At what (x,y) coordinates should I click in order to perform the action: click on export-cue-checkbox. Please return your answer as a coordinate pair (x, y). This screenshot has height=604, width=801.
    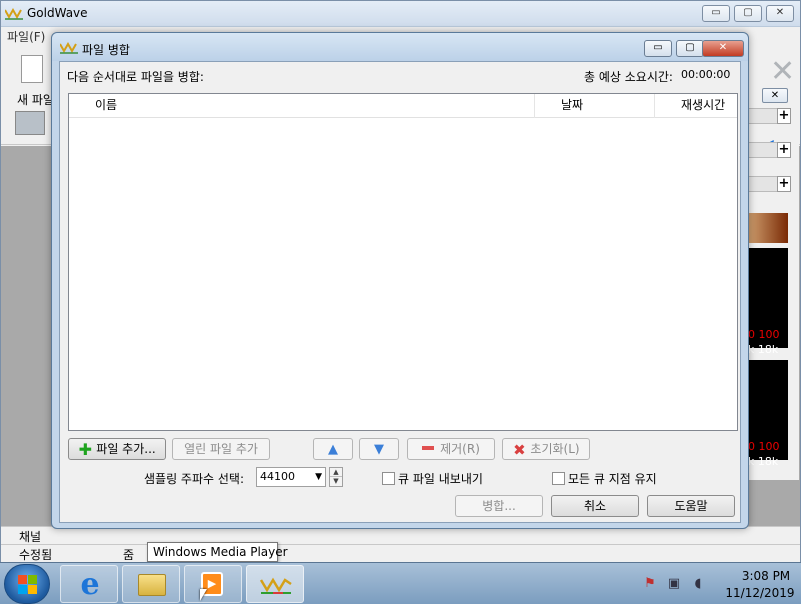
    Looking at the image, I should click on (388, 478).